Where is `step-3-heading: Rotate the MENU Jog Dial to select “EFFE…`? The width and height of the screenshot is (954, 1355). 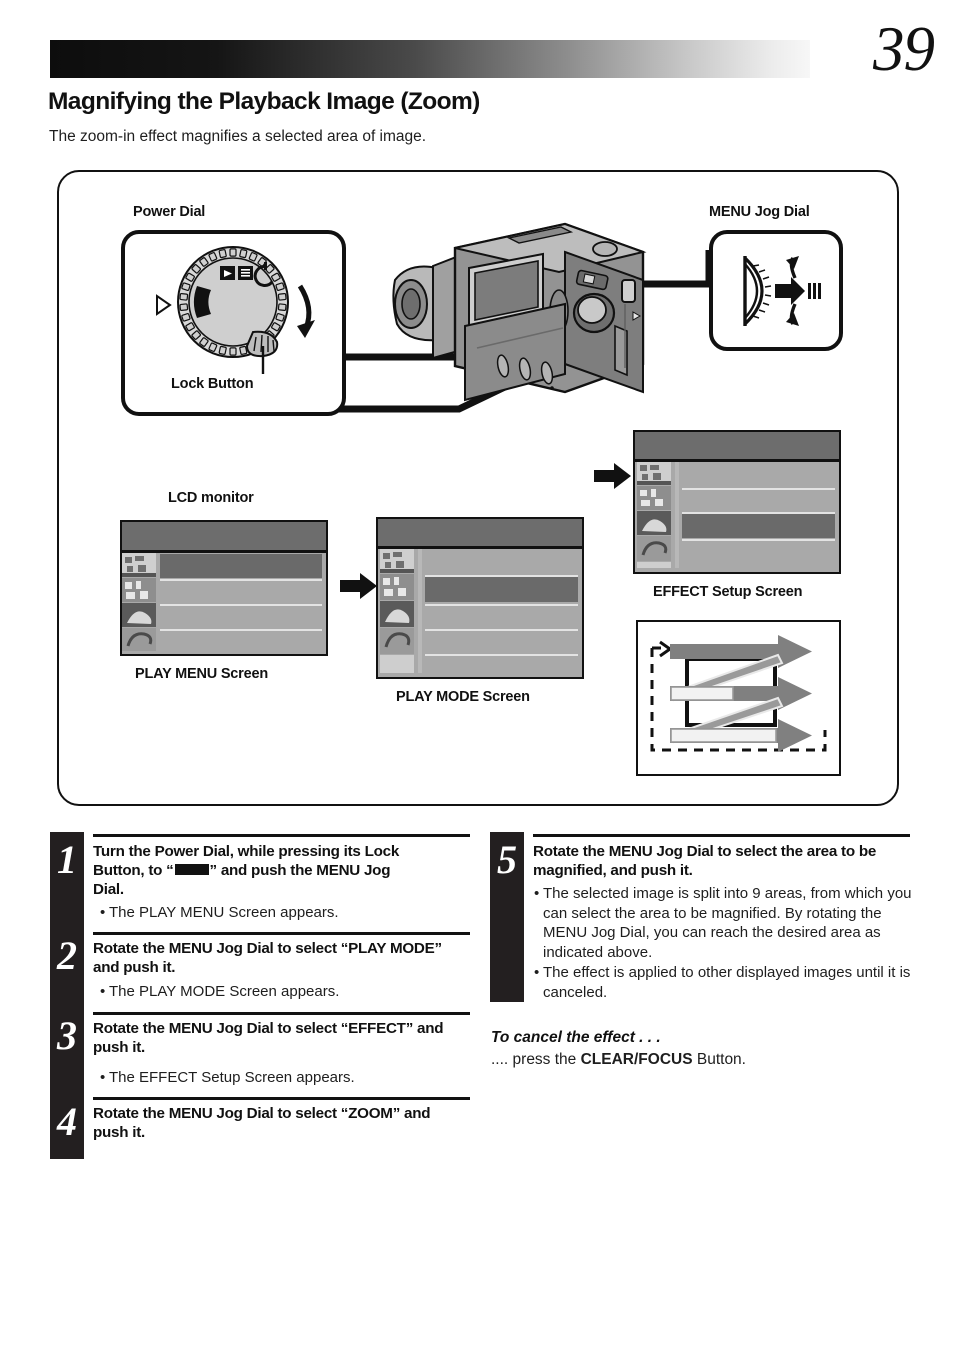 step-3-heading: Rotate the MENU Jog Dial to select “EFFE… is located at coordinates (268, 1038).